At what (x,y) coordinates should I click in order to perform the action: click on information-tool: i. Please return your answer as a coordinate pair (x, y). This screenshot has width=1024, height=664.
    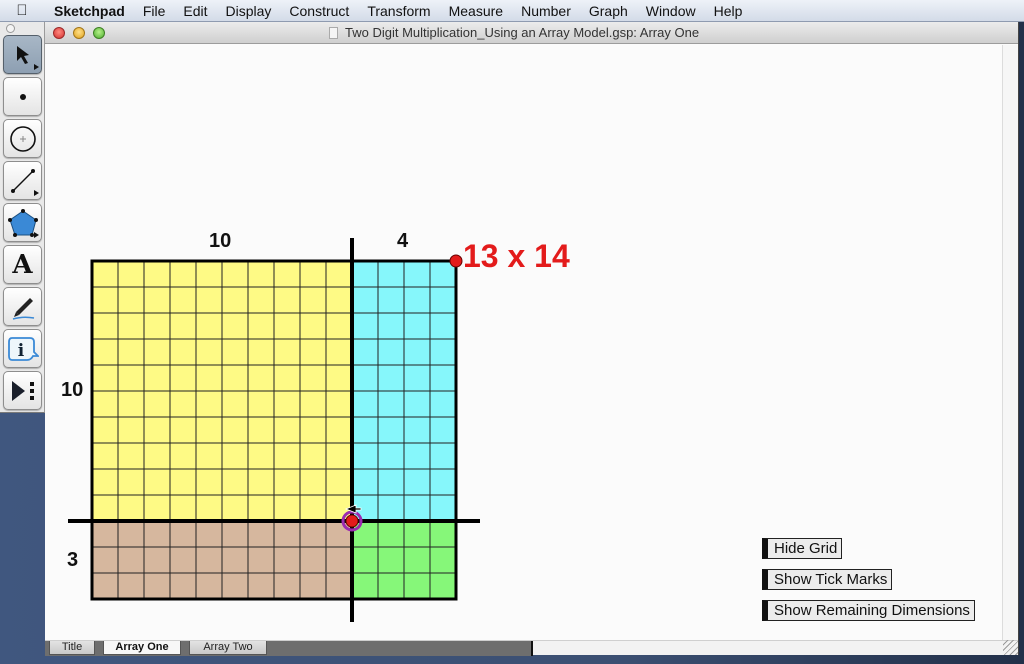
    Looking at the image, I should click on (22, 348).